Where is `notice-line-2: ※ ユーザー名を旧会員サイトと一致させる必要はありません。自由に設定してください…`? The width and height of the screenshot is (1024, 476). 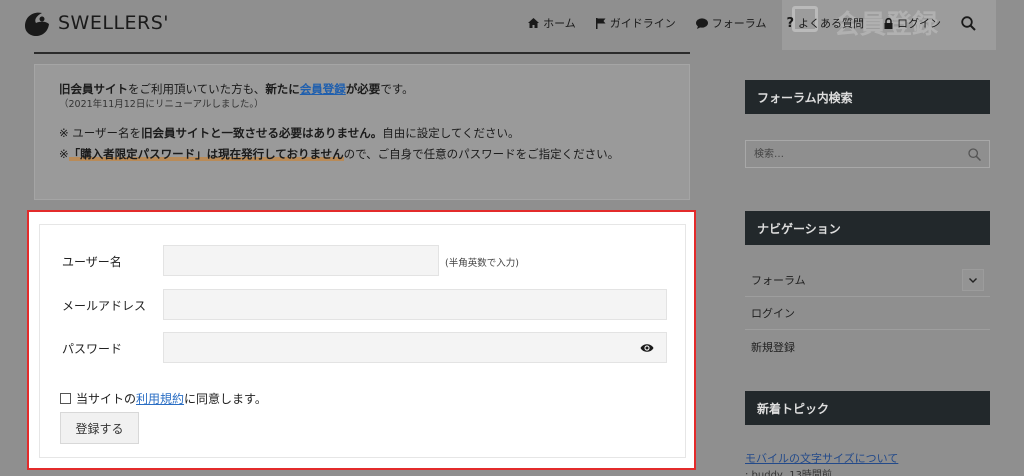
notice-line-2: ※ ユーザー名を旧会員サイトと一致させる必要はありません。自由に設定してください… is located at coordinates (289, 132).